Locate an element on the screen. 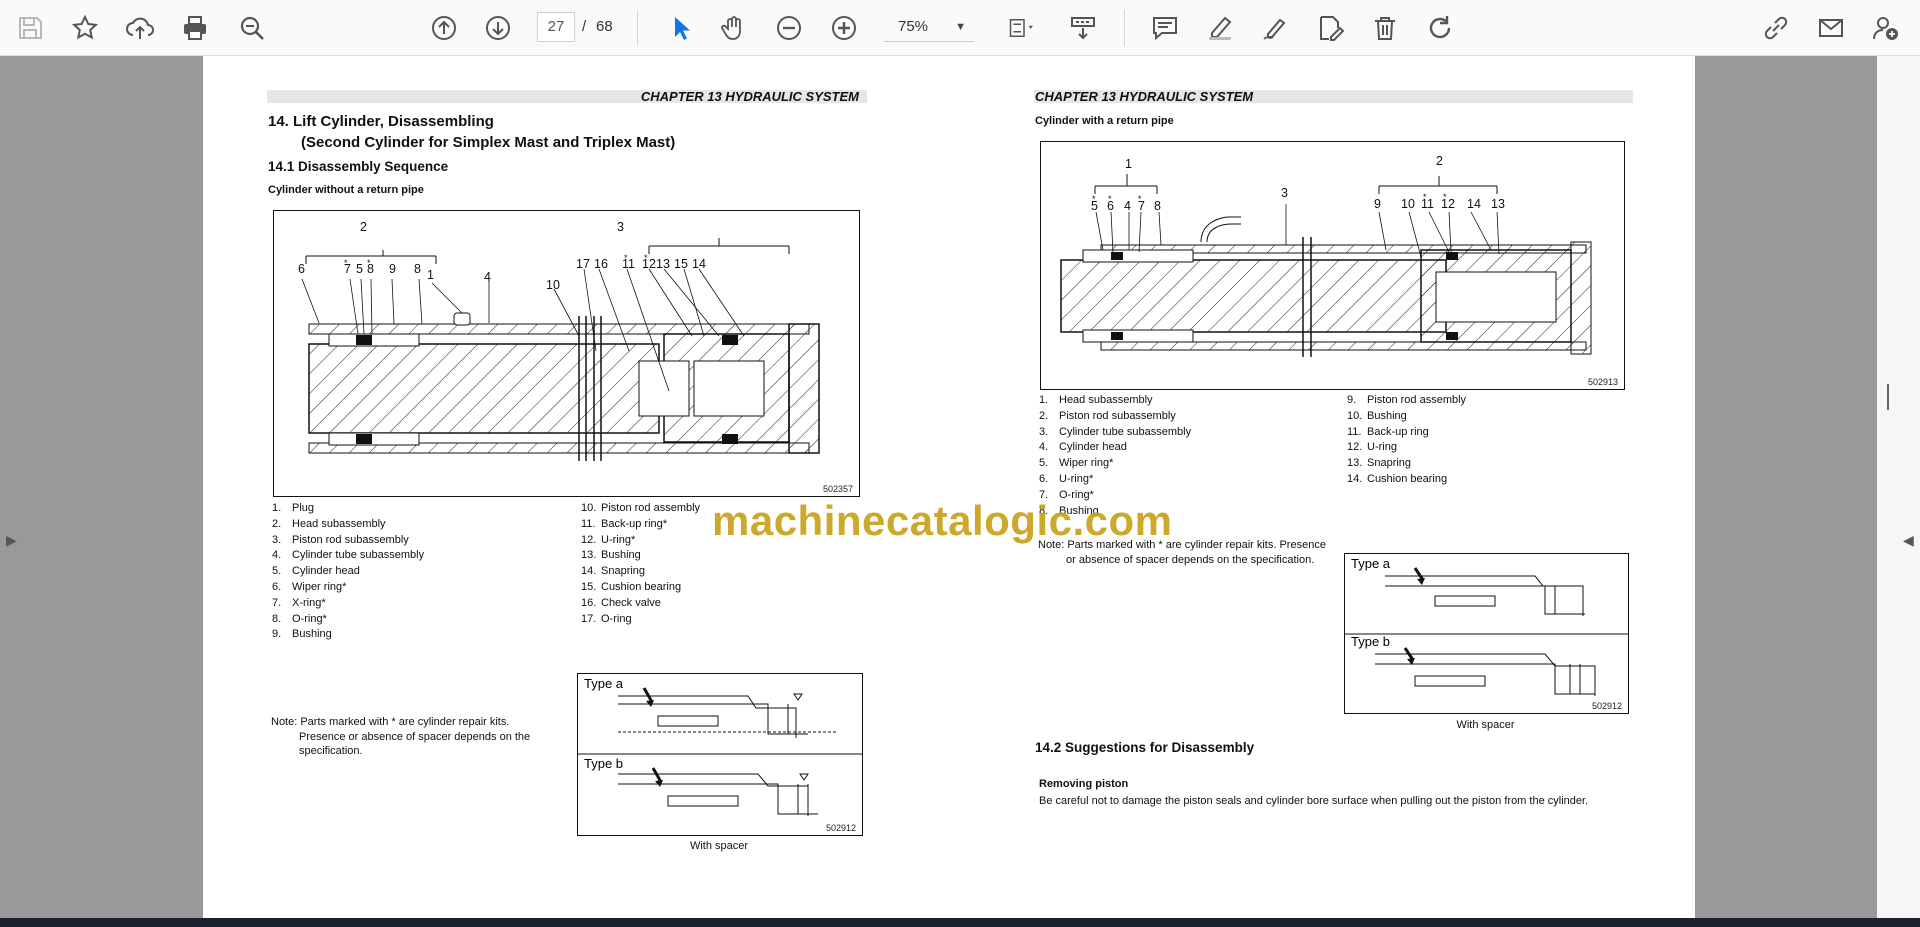  spacer-inset-left: Type a Type b 502912 is located at coordinates (720, 754).